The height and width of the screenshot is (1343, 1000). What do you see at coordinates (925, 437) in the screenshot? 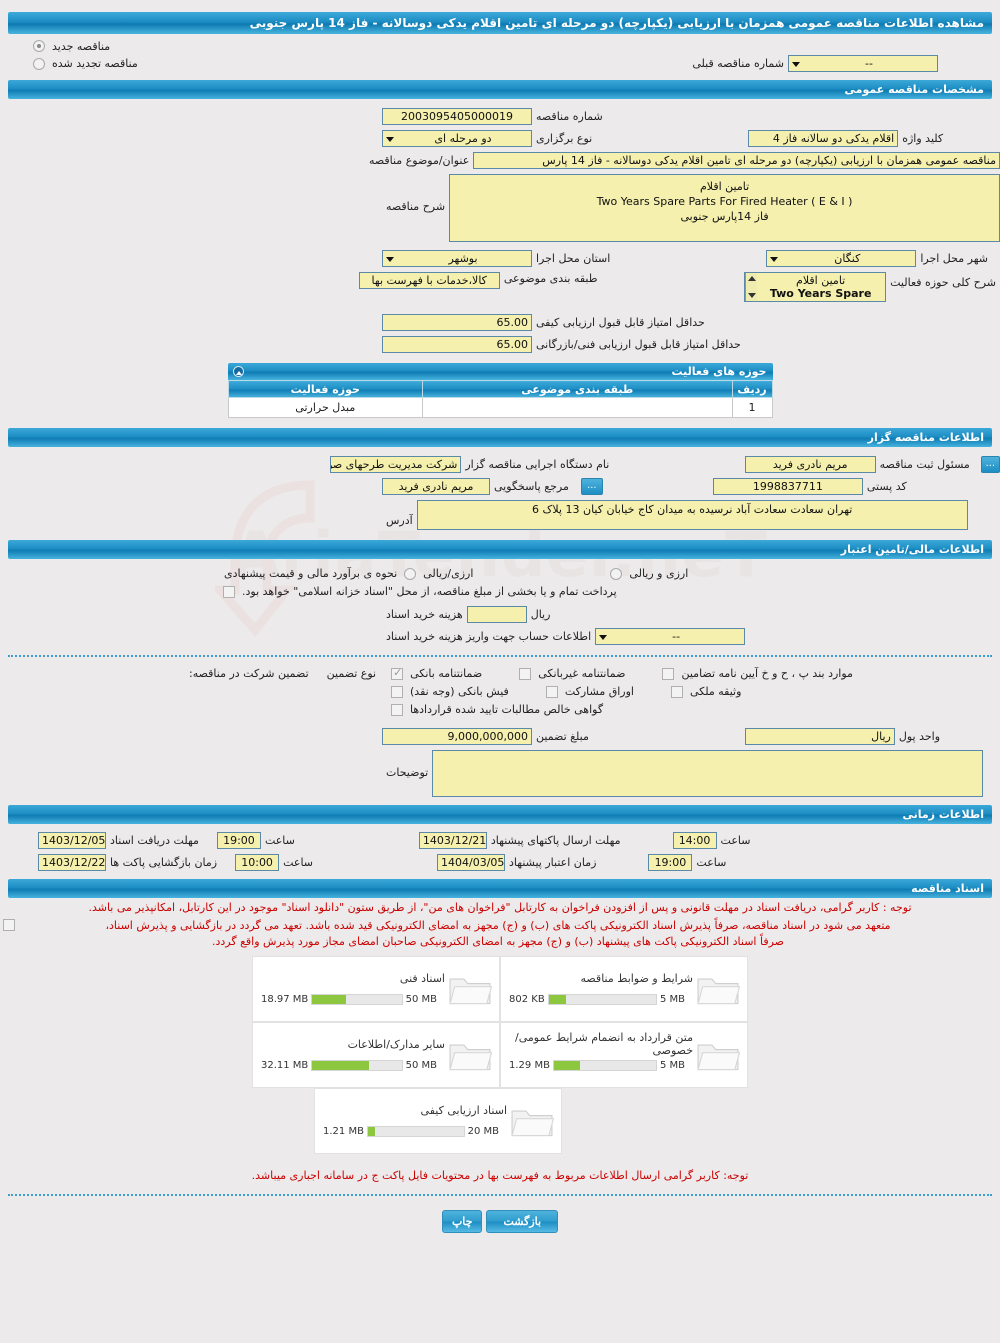
I see `organizer-section-title: اطلاعات مناقصه گزار` at bounding box center [925, 437].